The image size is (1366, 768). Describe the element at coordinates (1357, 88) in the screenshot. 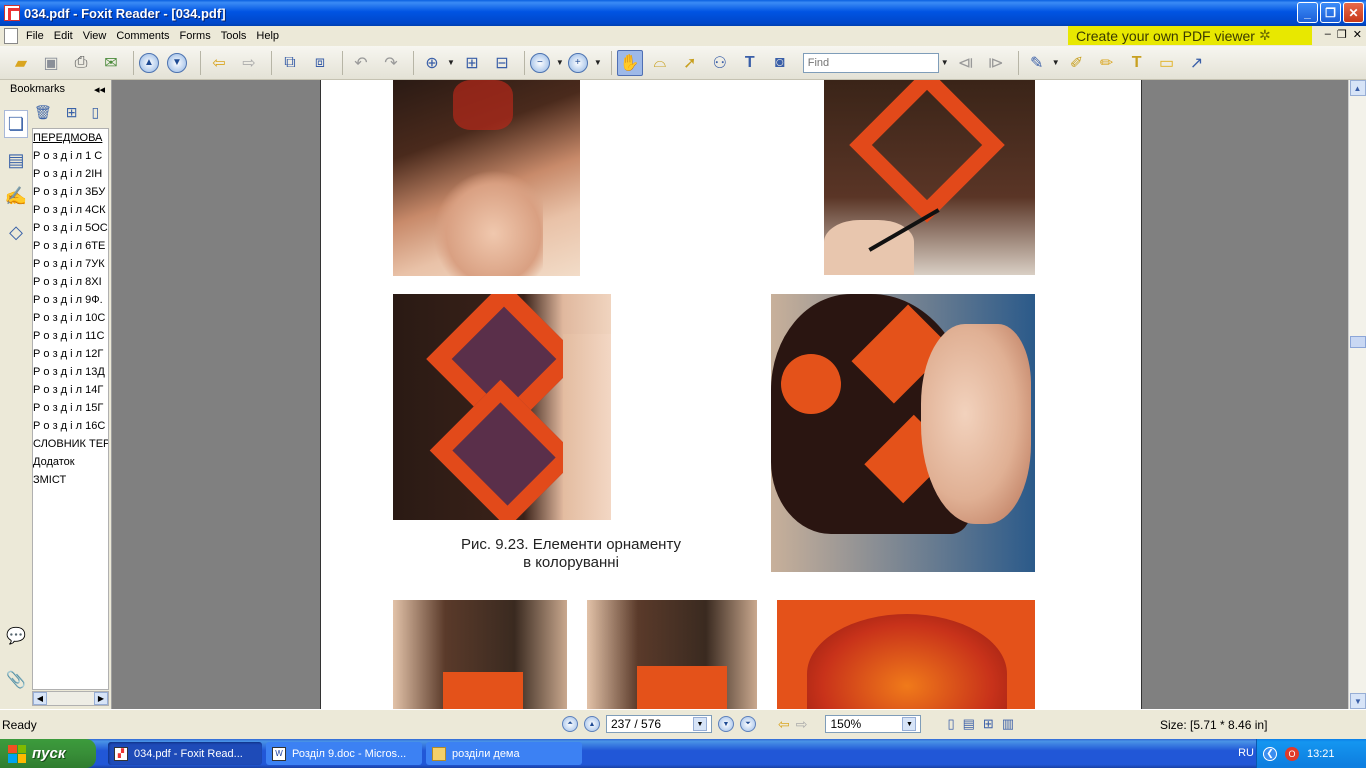

I see `scroll-up-icon: ▲` at that location.